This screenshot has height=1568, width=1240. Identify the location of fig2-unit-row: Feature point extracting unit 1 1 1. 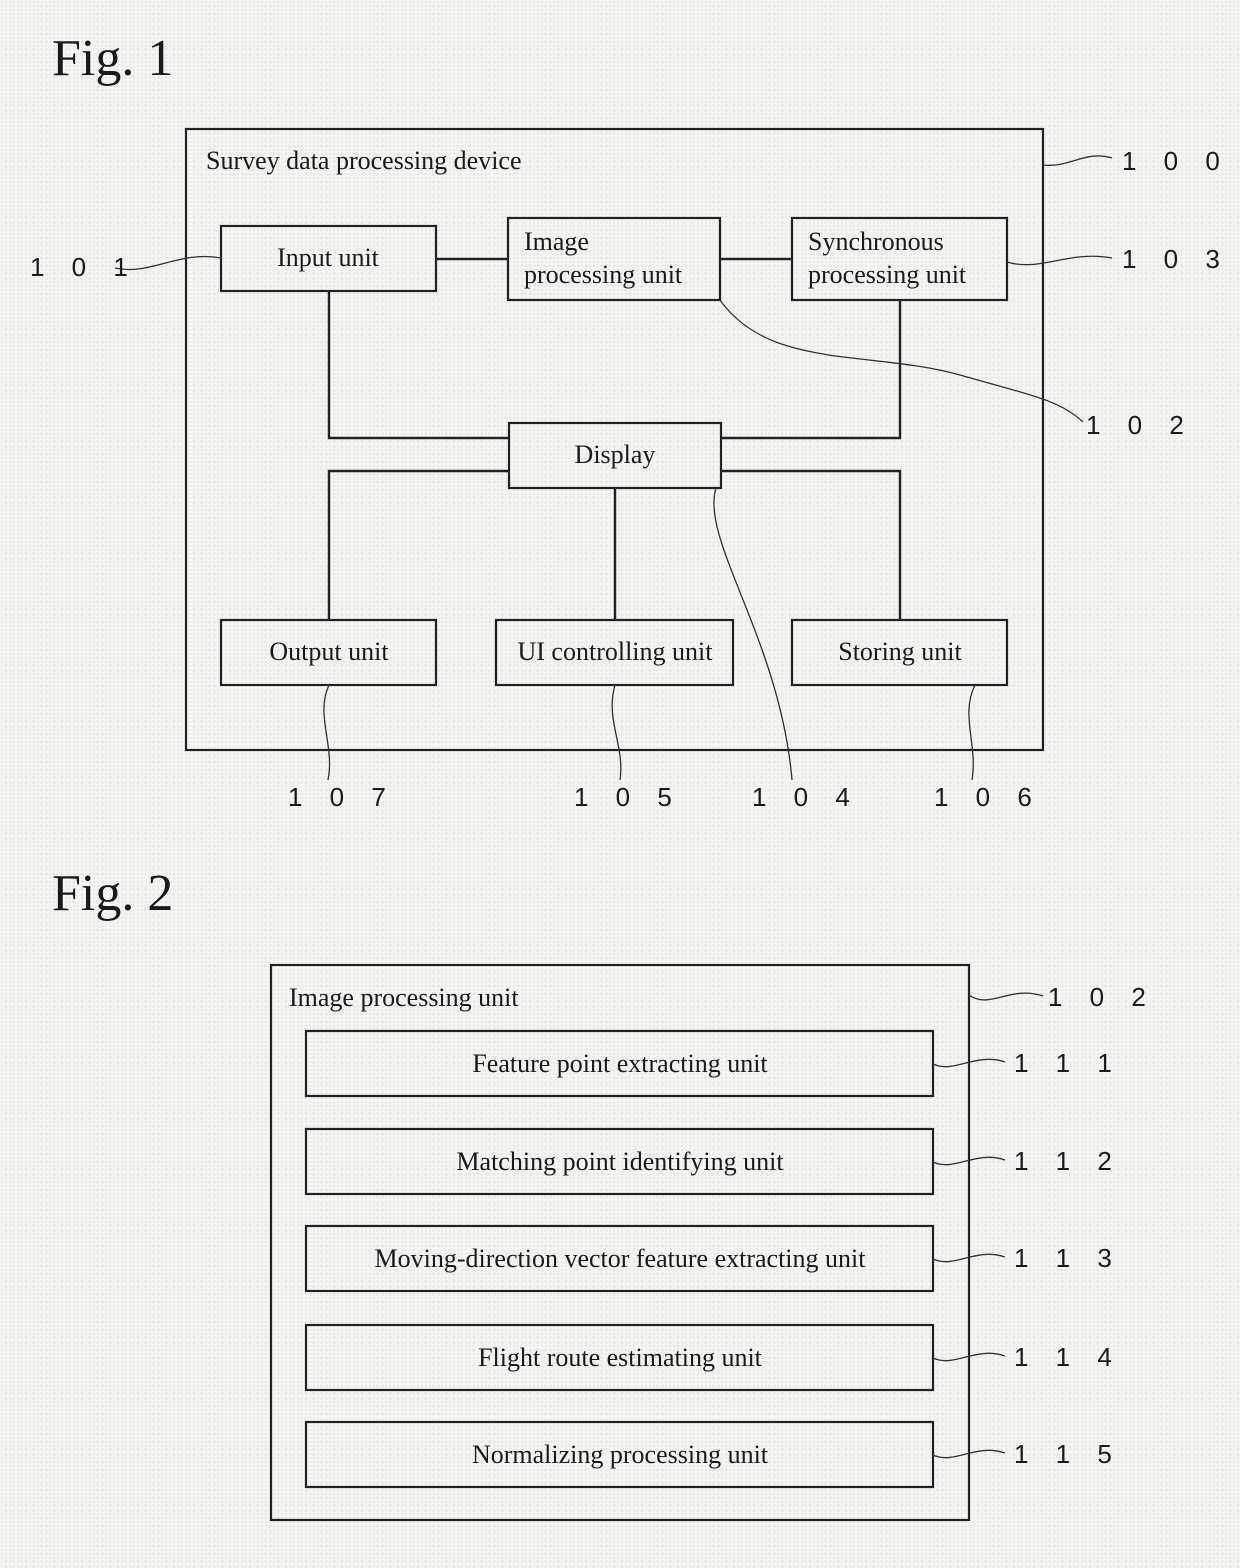
(713, 1063).